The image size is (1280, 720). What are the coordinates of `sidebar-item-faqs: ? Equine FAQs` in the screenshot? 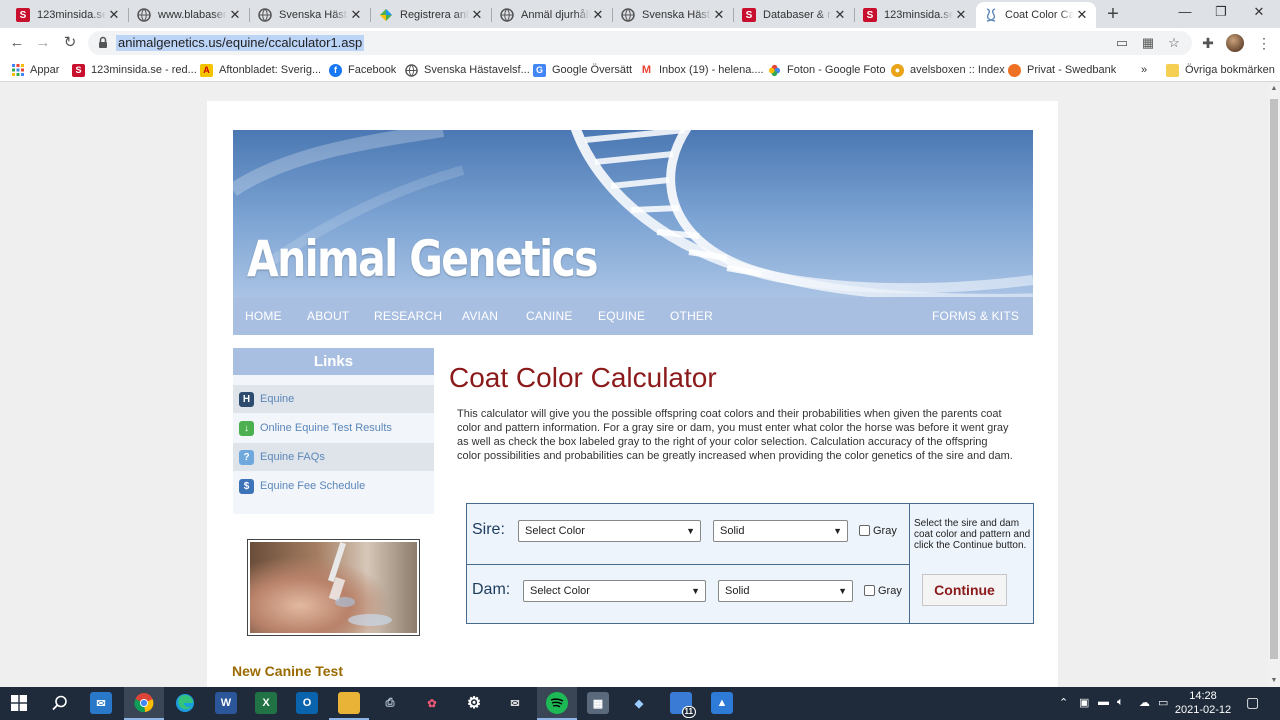 It's located at (333, 457).